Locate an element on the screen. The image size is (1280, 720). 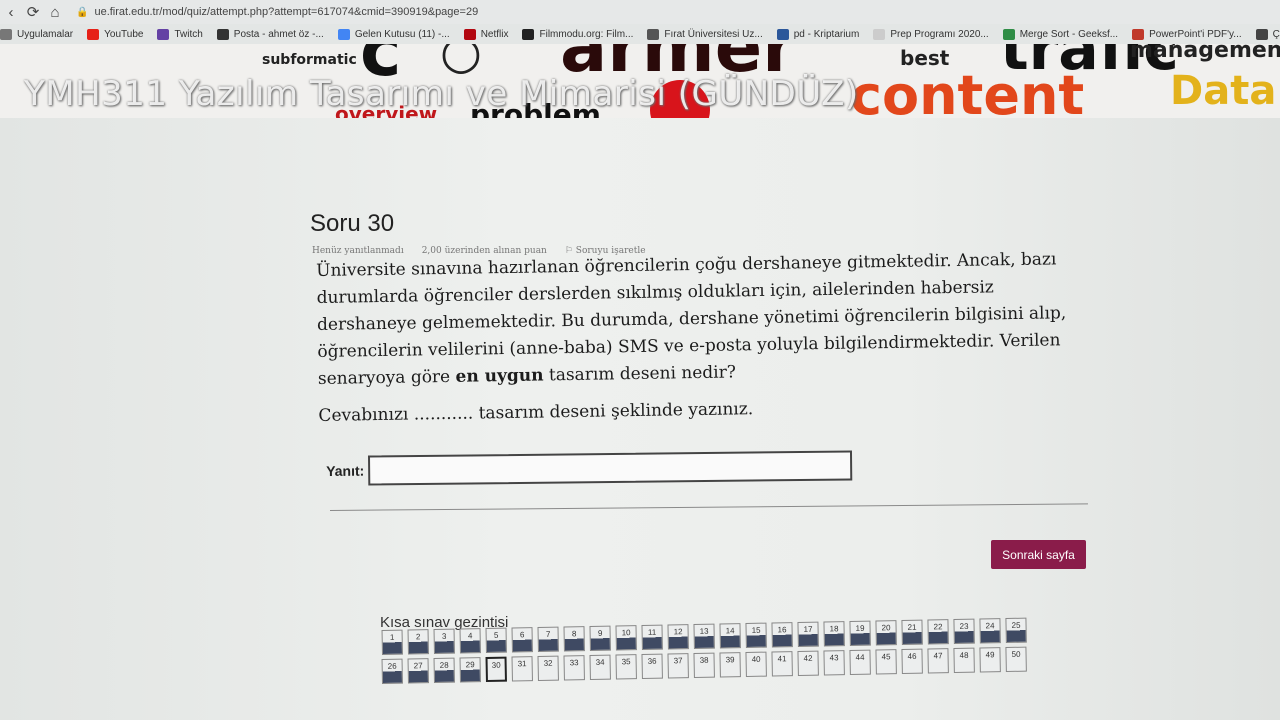
quiz-nav-button: 37 is located at coordinates (678, 666).